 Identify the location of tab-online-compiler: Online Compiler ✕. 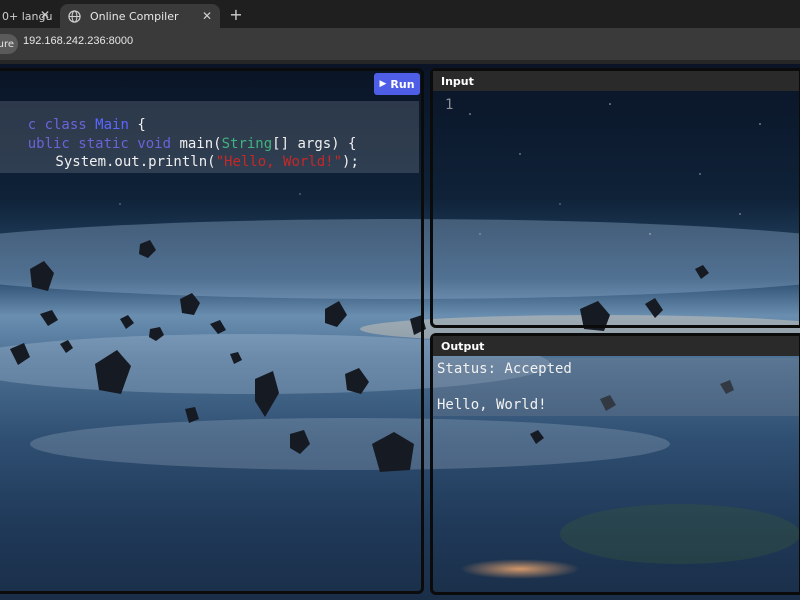
(140, 16).